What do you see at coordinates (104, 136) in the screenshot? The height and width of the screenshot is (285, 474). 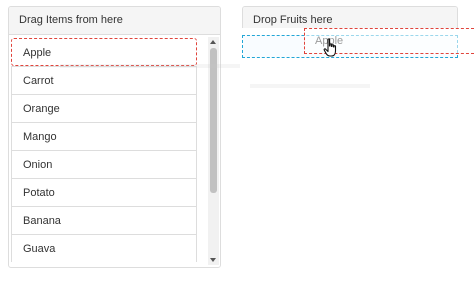 I see `list-item-mango: Mango` at bounding box center [104, 136].